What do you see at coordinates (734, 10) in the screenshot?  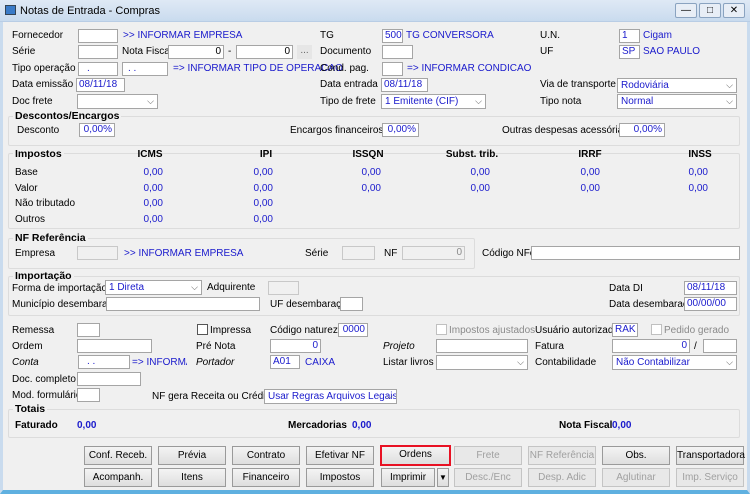 I see `close-button: ✕` at bounding box center [734, 10].